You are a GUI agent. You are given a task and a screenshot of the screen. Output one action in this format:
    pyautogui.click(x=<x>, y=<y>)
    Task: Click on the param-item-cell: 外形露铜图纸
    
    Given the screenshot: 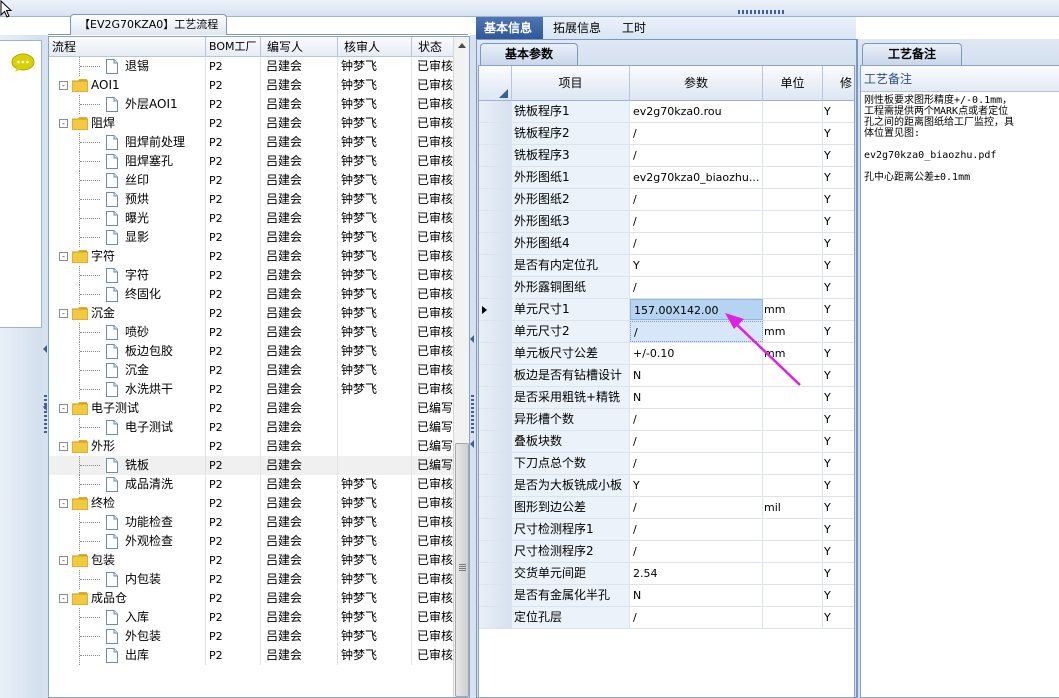 What is the action you would take?
    pyautogui.click(x=571, y=287)
    